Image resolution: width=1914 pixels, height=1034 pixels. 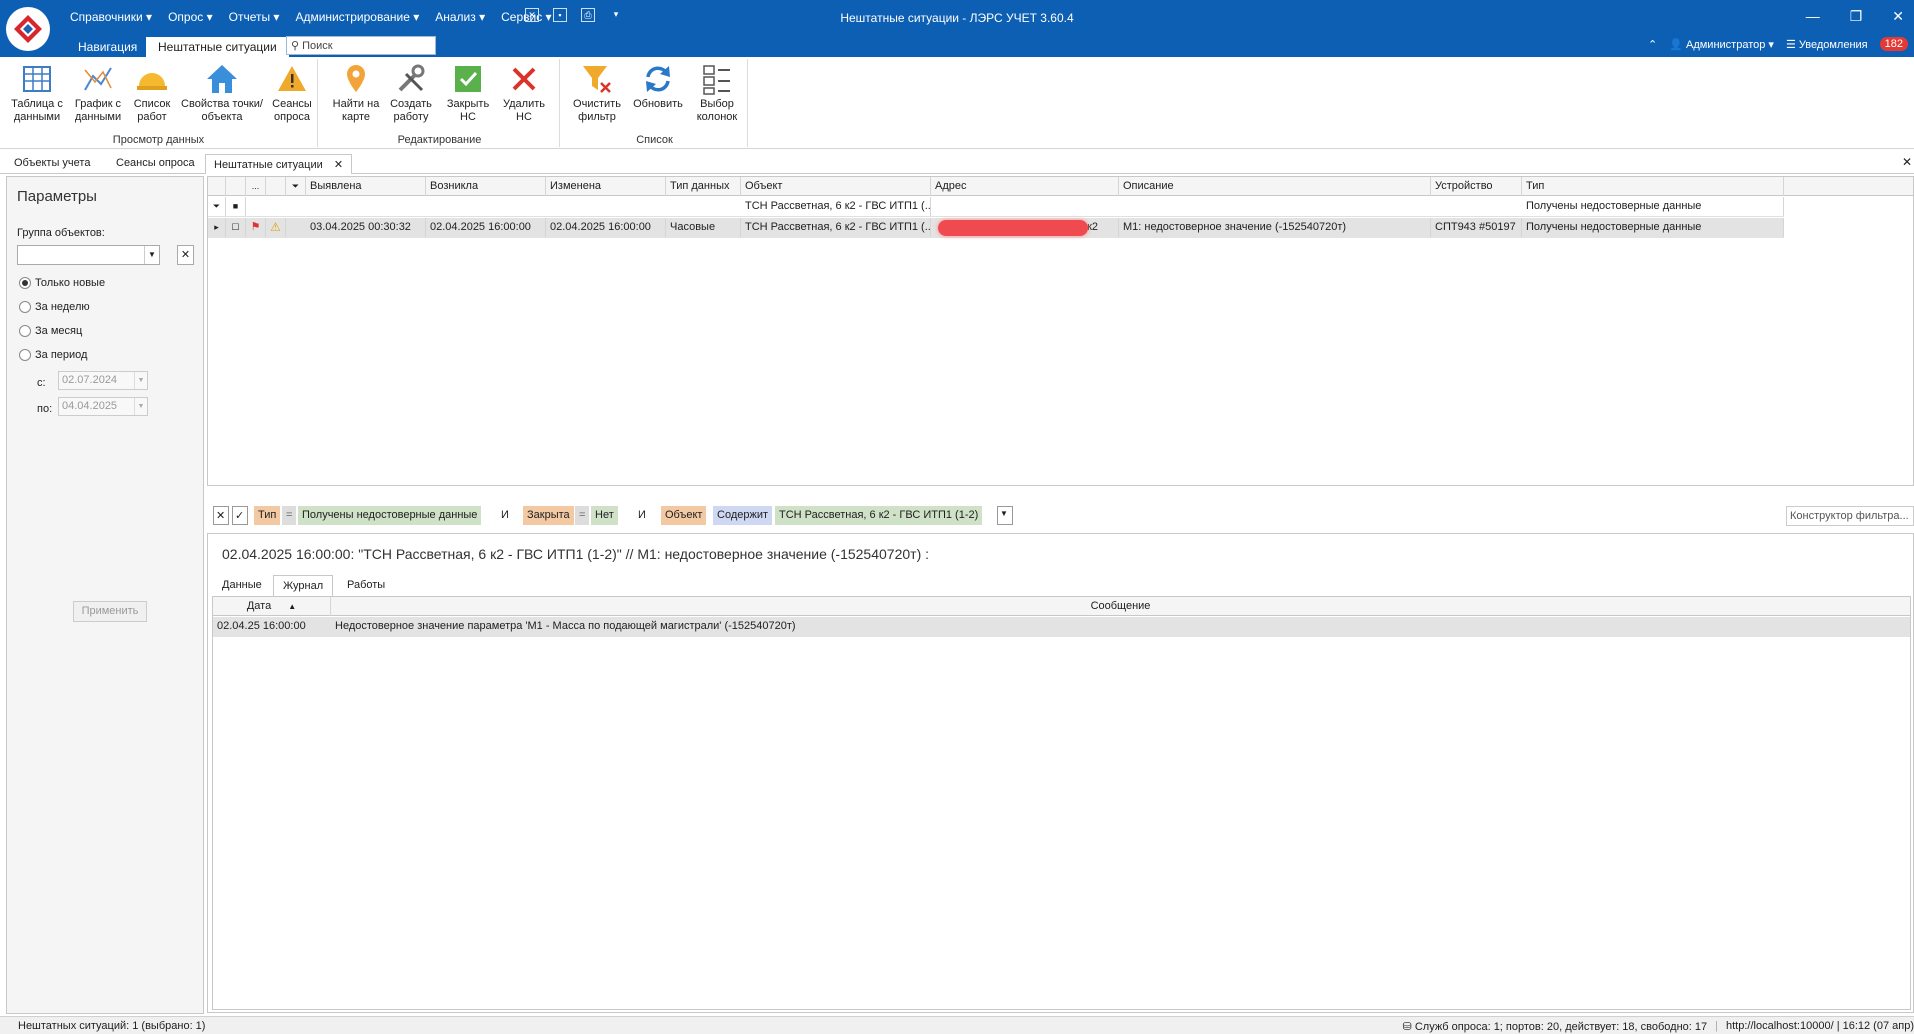 I want to click on print-icon: ⎙, so click(x=588, y=15).